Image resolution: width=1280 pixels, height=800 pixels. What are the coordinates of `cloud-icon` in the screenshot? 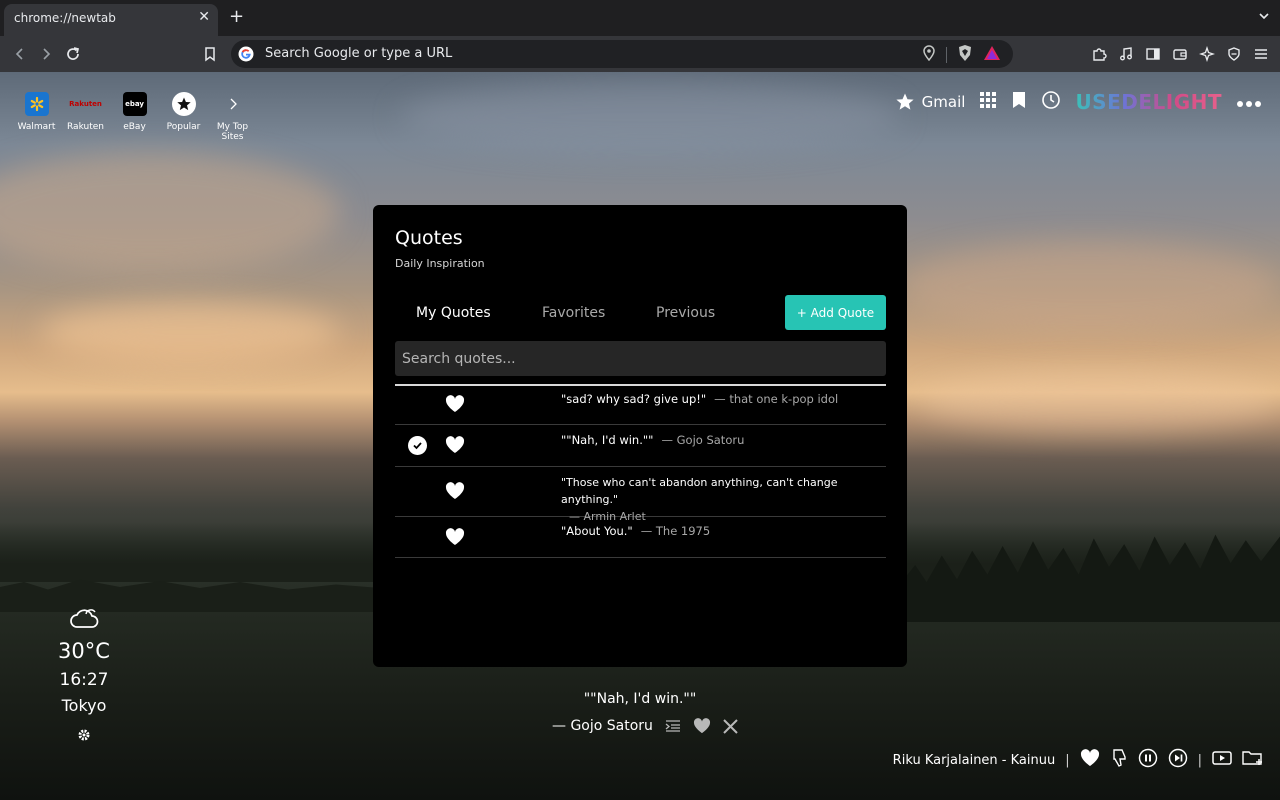 It's located at (84, 618).